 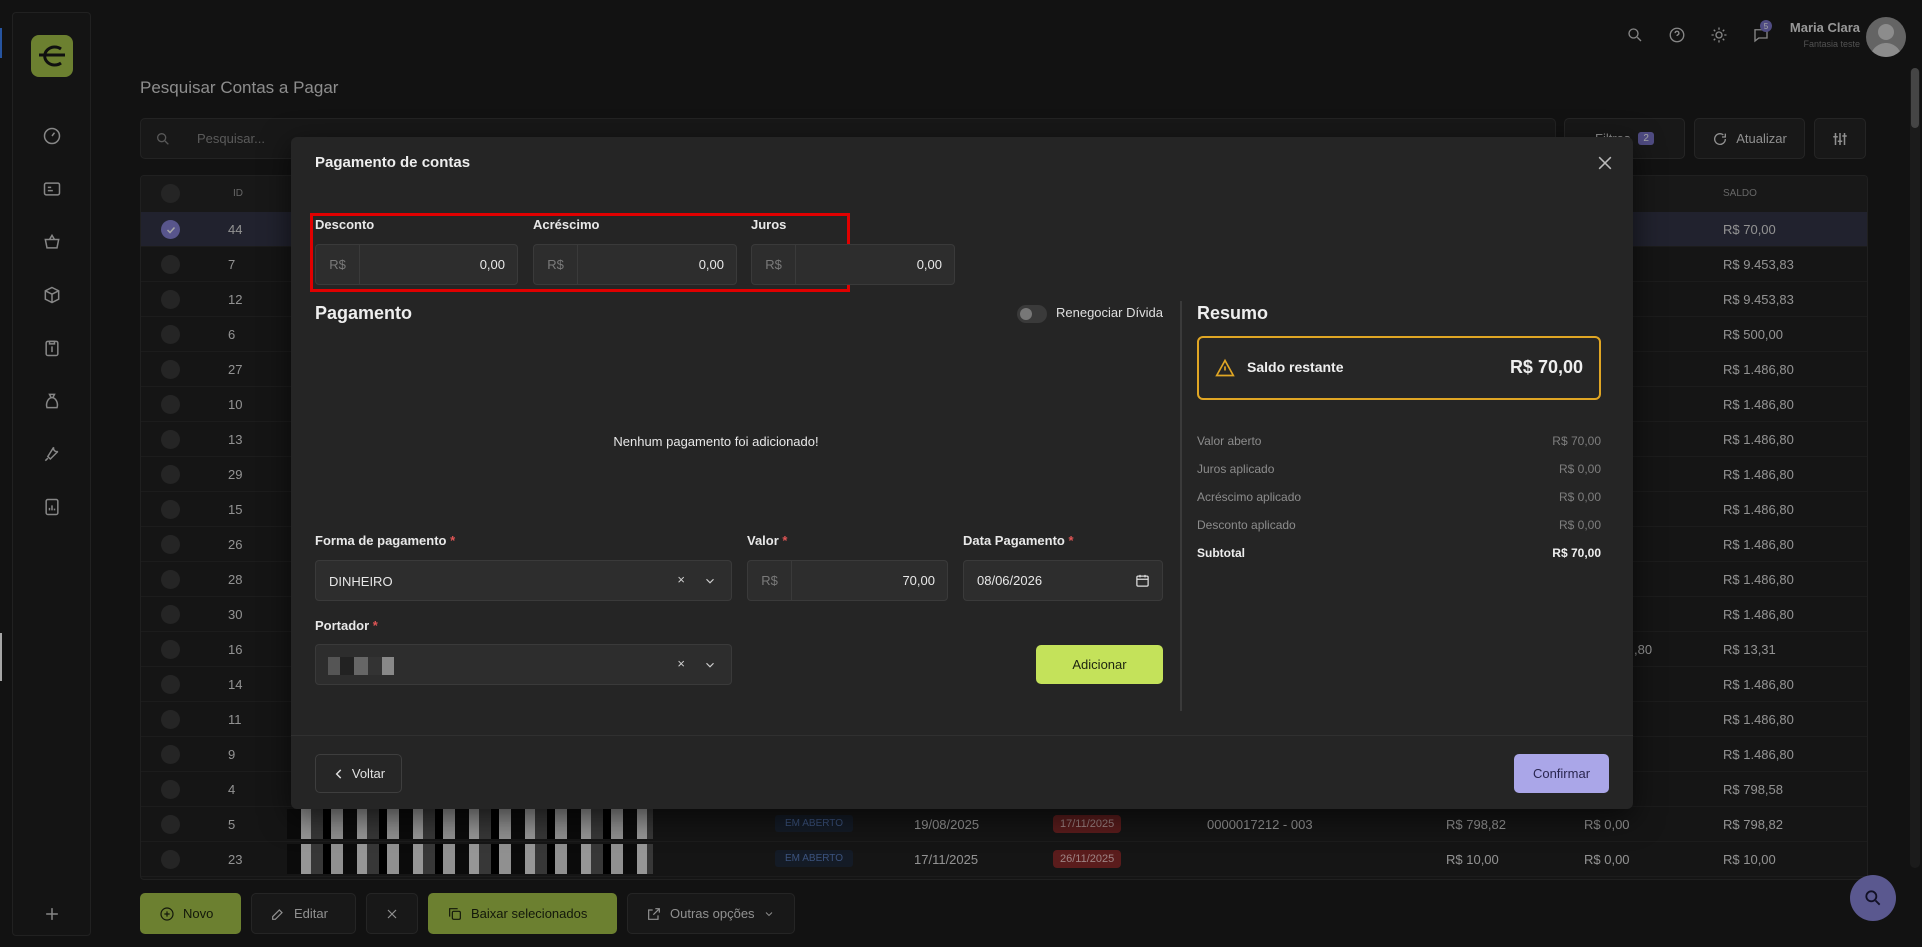 I want to click on desconto-label: Desconto, so click(x=345, y=224).